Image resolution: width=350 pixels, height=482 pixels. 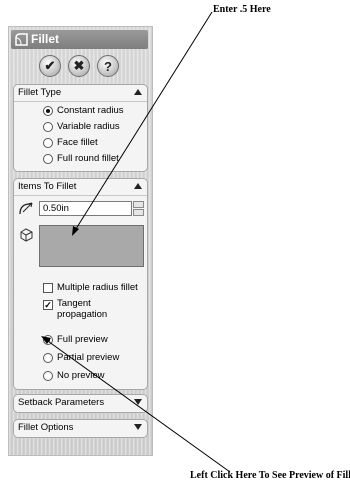 I want to click on tangent-propagation-checkbox: ✓, so click(x=48, y=305).